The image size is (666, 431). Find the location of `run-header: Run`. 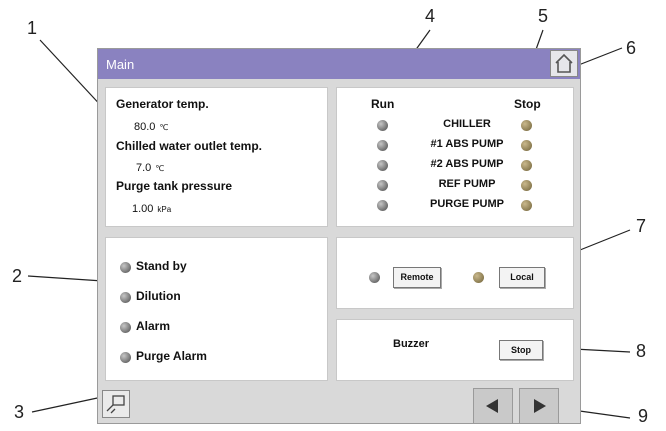

run-header: Run is located at coordinates (383, 104).